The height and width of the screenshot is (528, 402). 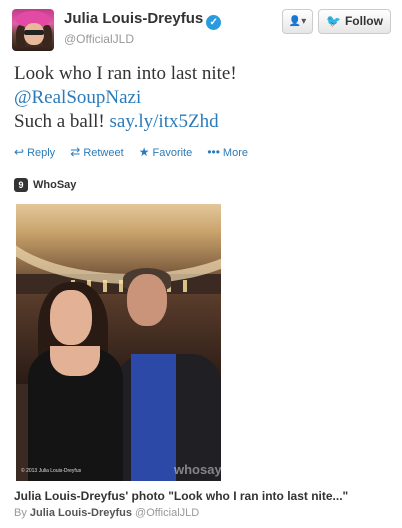 I want to click on byline-prefix: By, so click(x=20, y=513).